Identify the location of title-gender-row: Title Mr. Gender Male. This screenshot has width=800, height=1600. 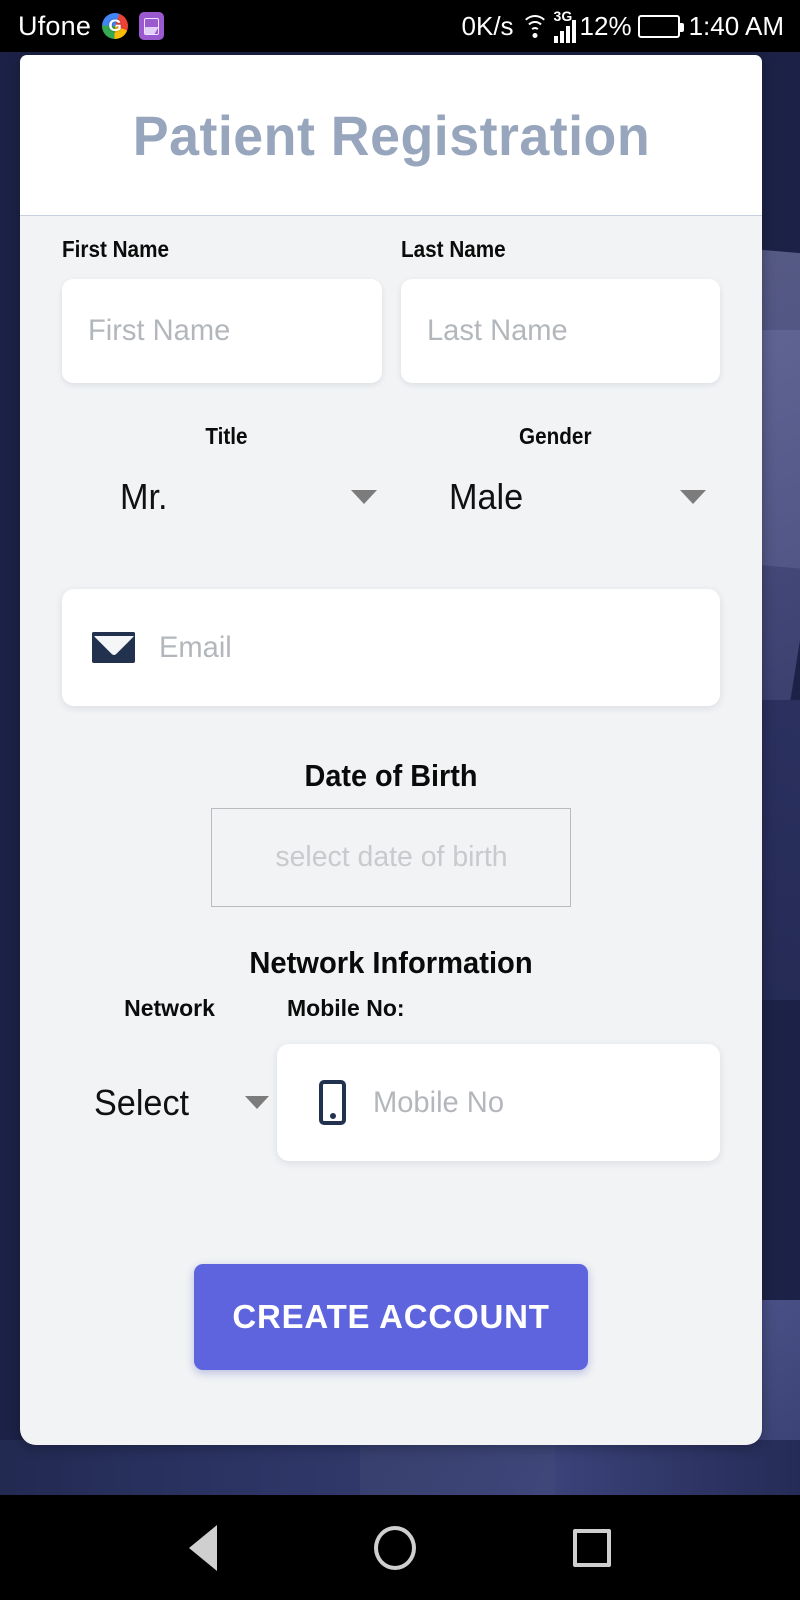
(391, 470).